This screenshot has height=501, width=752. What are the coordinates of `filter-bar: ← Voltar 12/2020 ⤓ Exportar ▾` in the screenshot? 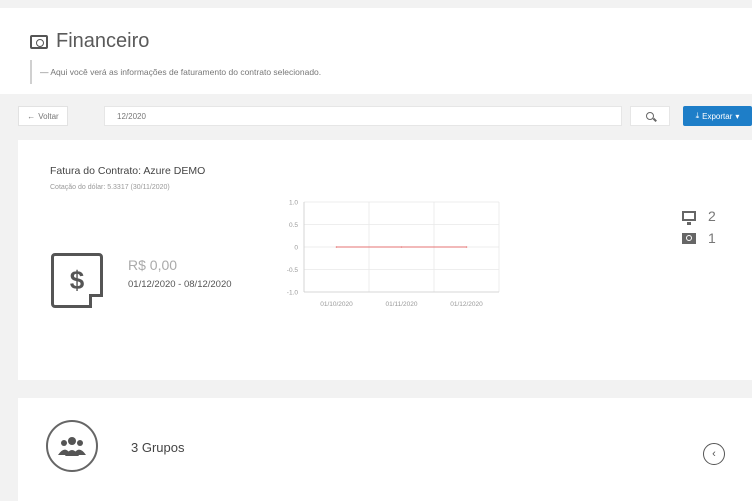 It's located at (385, 116).